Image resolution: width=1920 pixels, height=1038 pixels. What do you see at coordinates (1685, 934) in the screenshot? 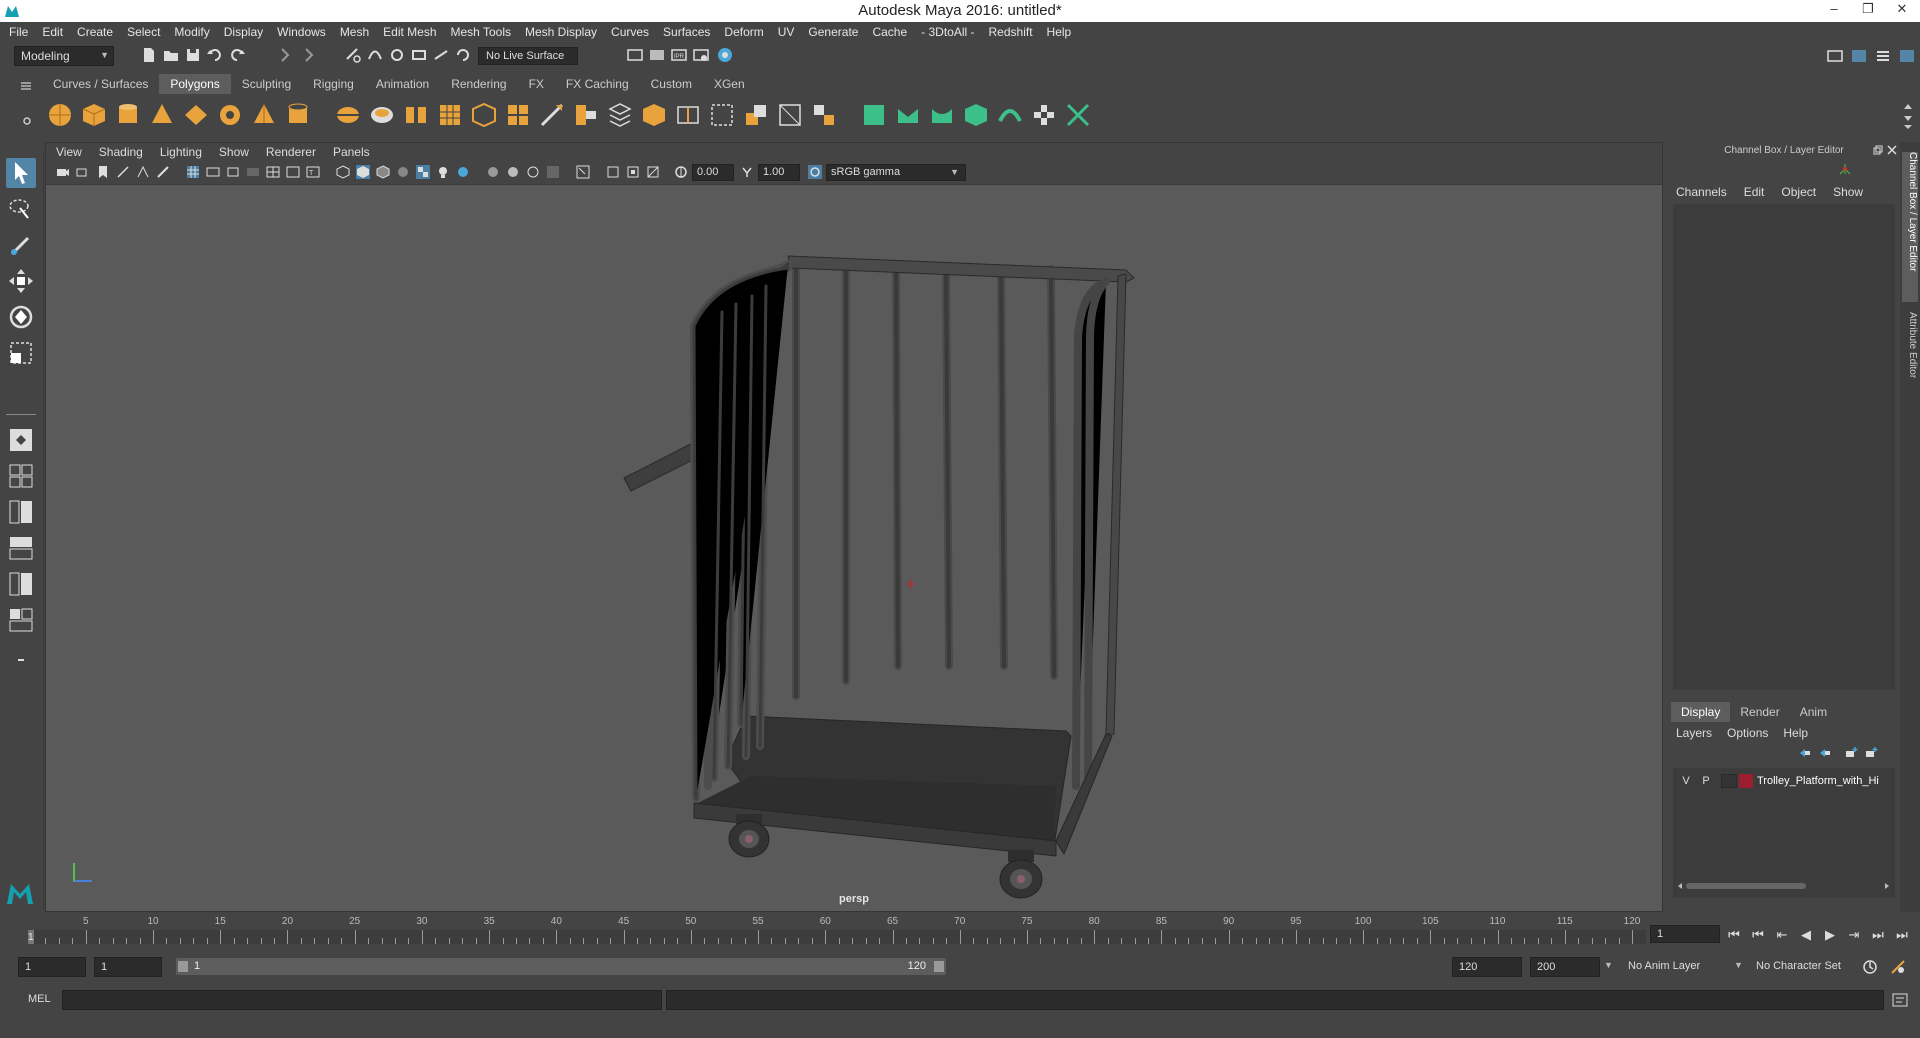
I see `current-frame-field: 1` at bounding box center [1685, 934].